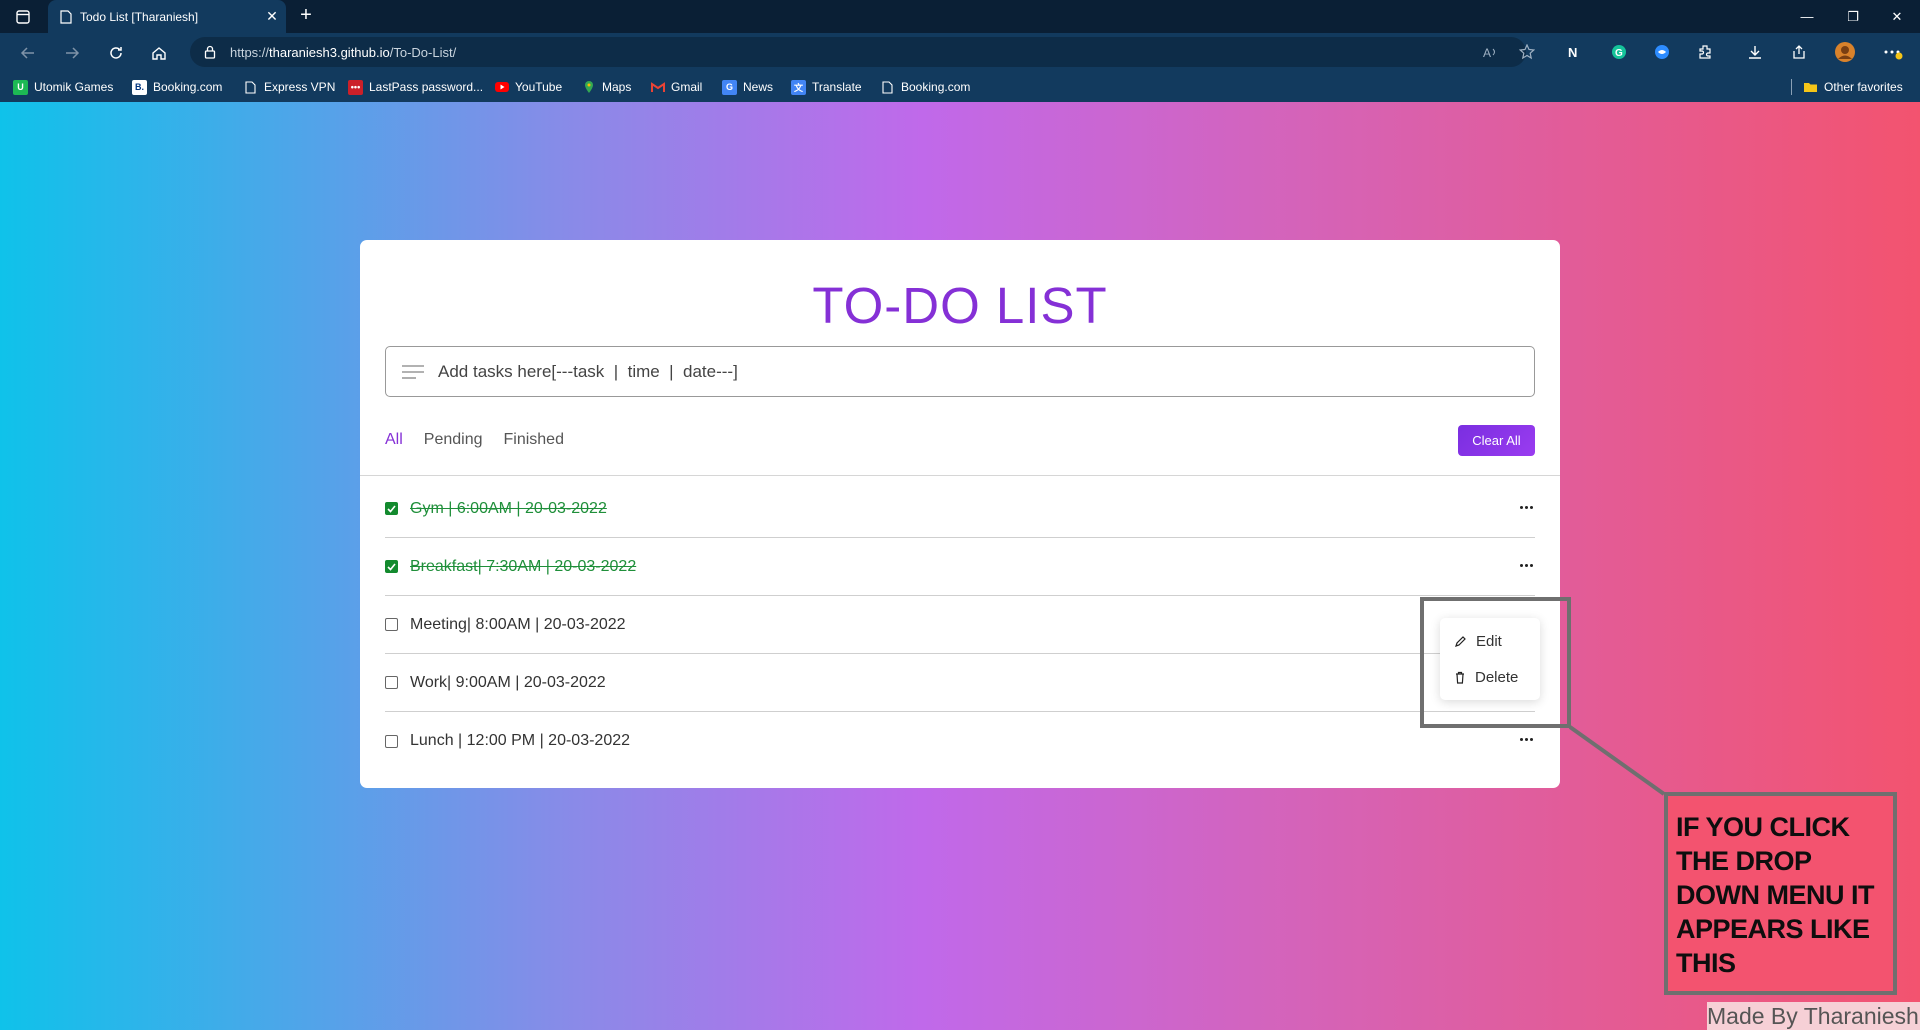 The width and height of the screenshot is (1920, 1030). Describe the element at coordinates (1662, 52) in the screenshot. I see `vpn-extension-icon` at that location.